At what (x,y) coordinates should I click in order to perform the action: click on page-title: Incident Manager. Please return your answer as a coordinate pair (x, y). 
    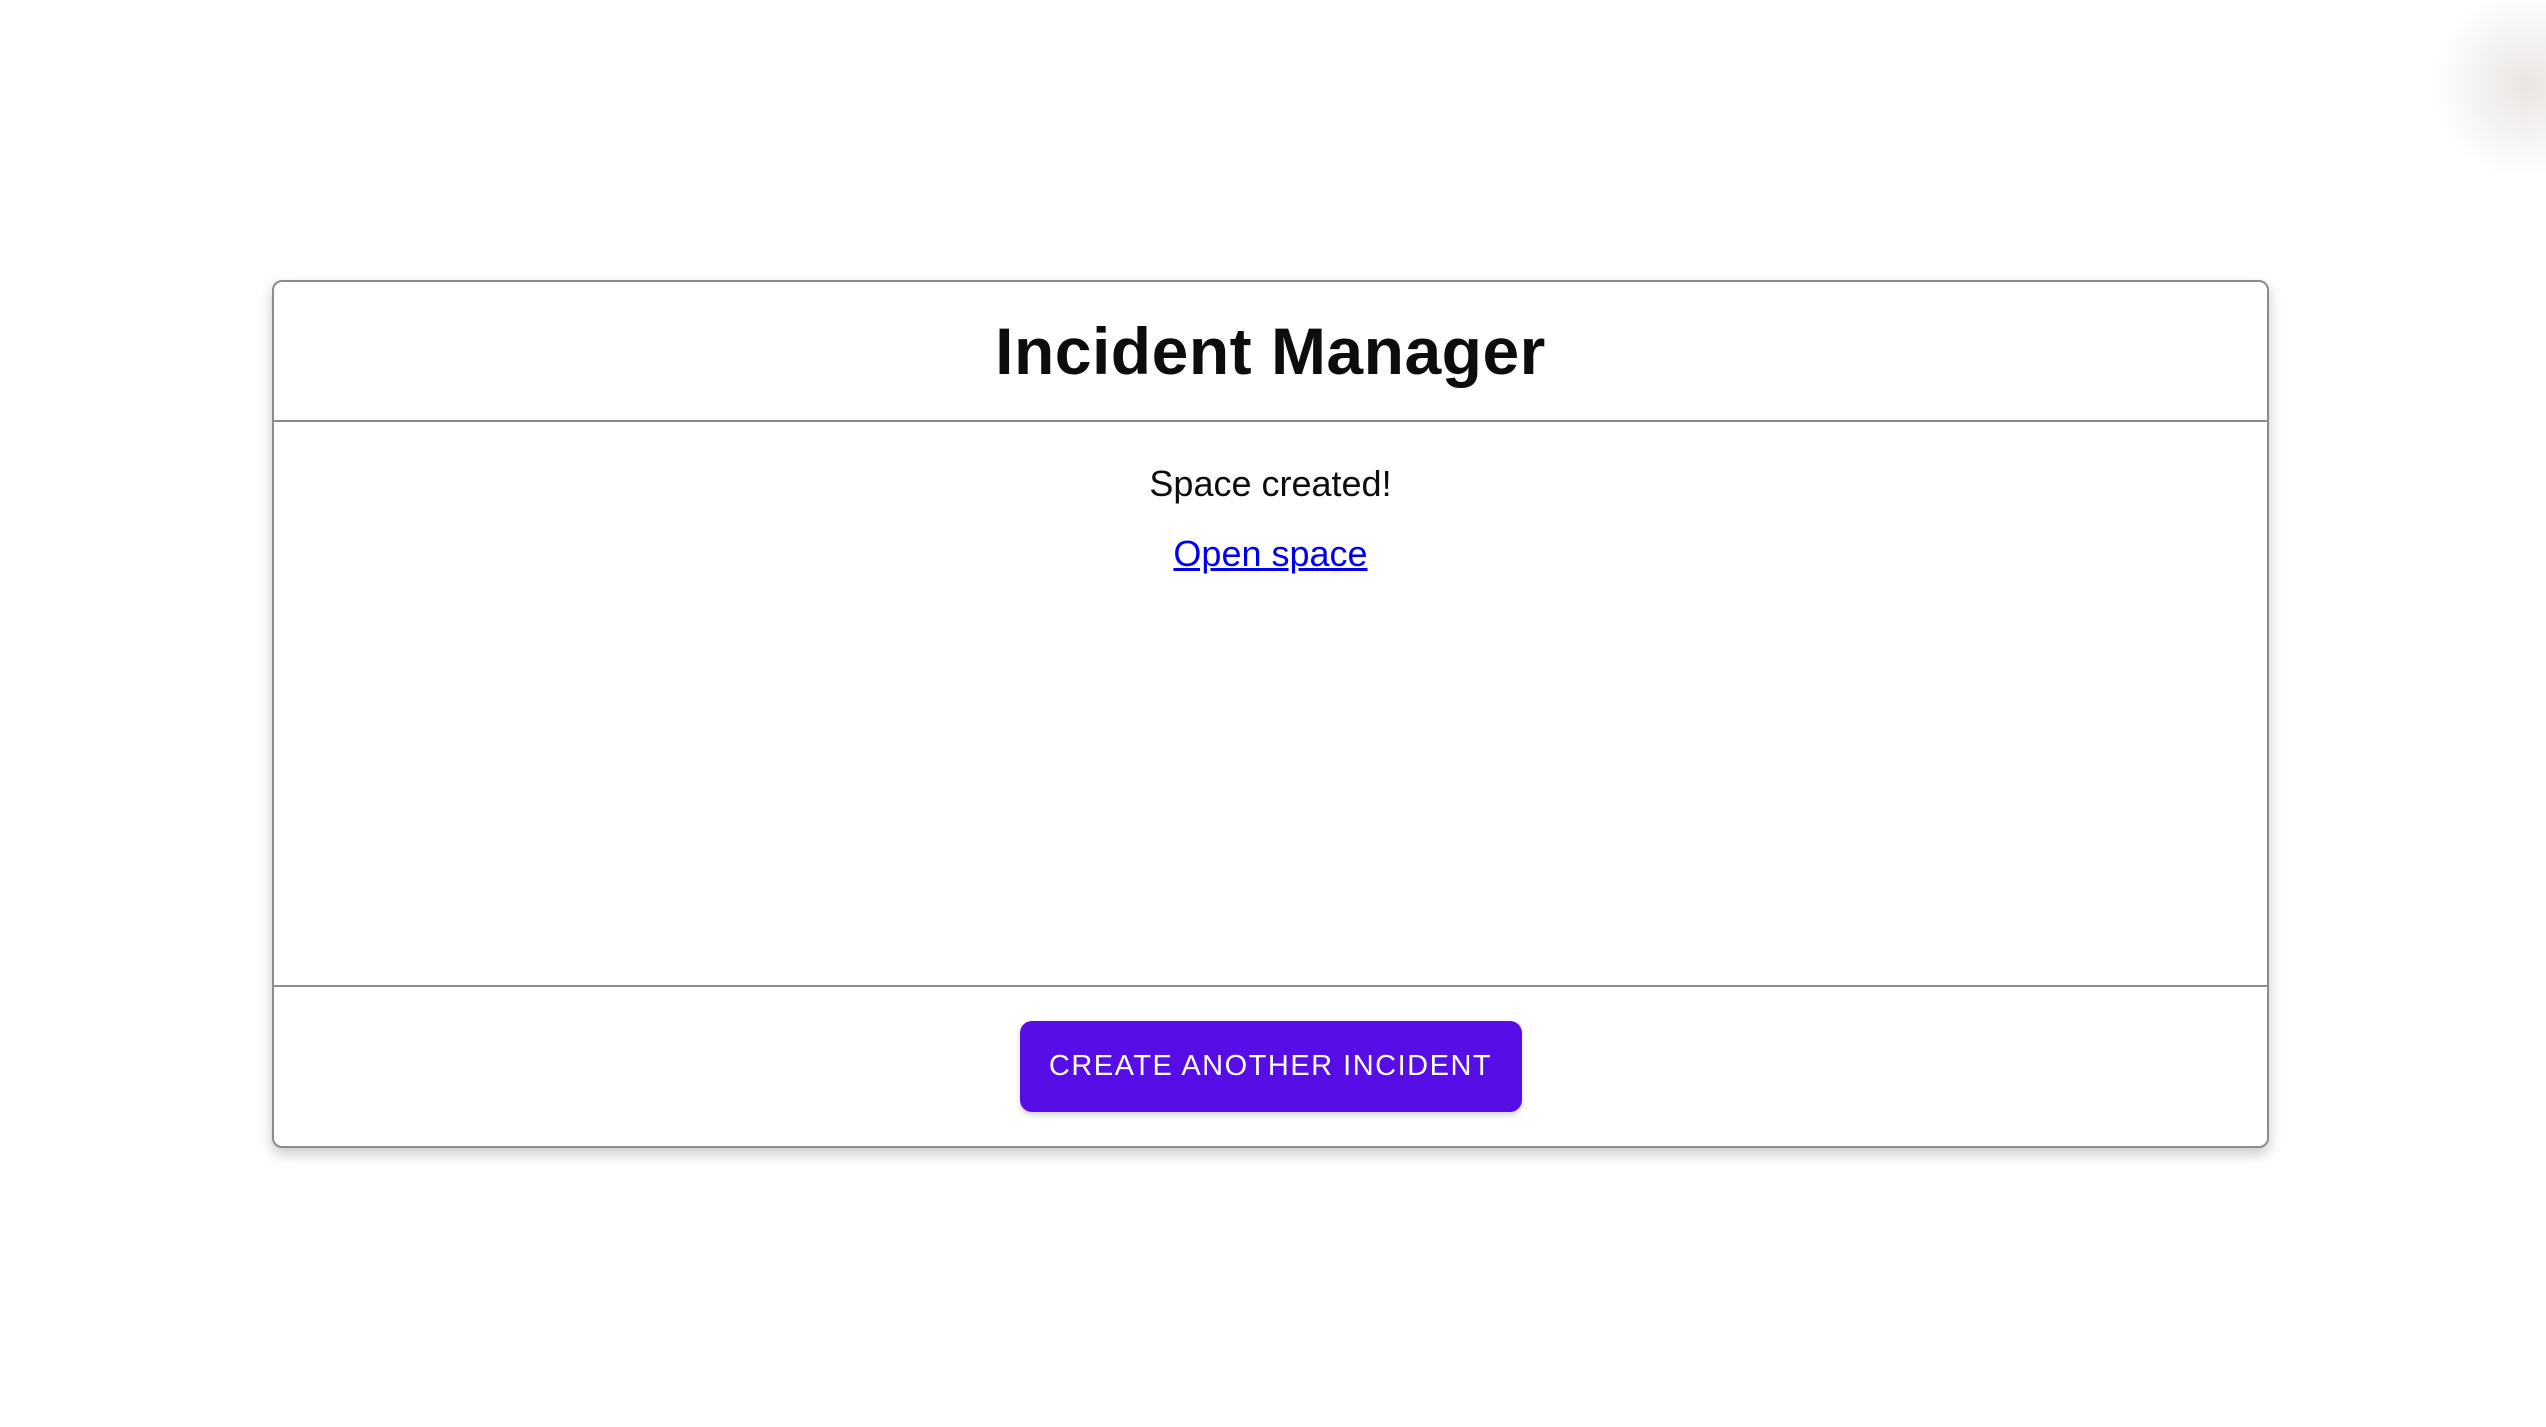
    Looking at the image, I should click on (1270, 351).